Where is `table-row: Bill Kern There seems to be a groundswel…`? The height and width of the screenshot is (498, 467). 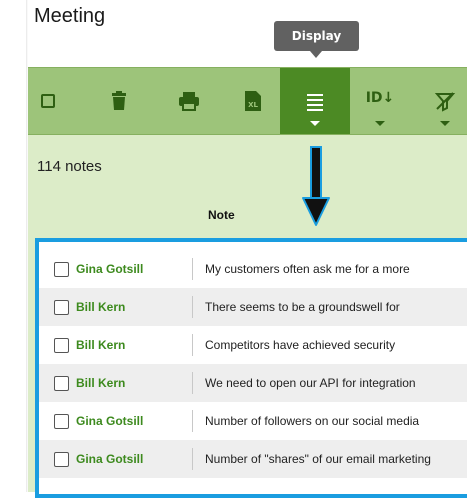 table-row: Bill Kern There seems to be a groundswel… is located at coordinates (253, 307).